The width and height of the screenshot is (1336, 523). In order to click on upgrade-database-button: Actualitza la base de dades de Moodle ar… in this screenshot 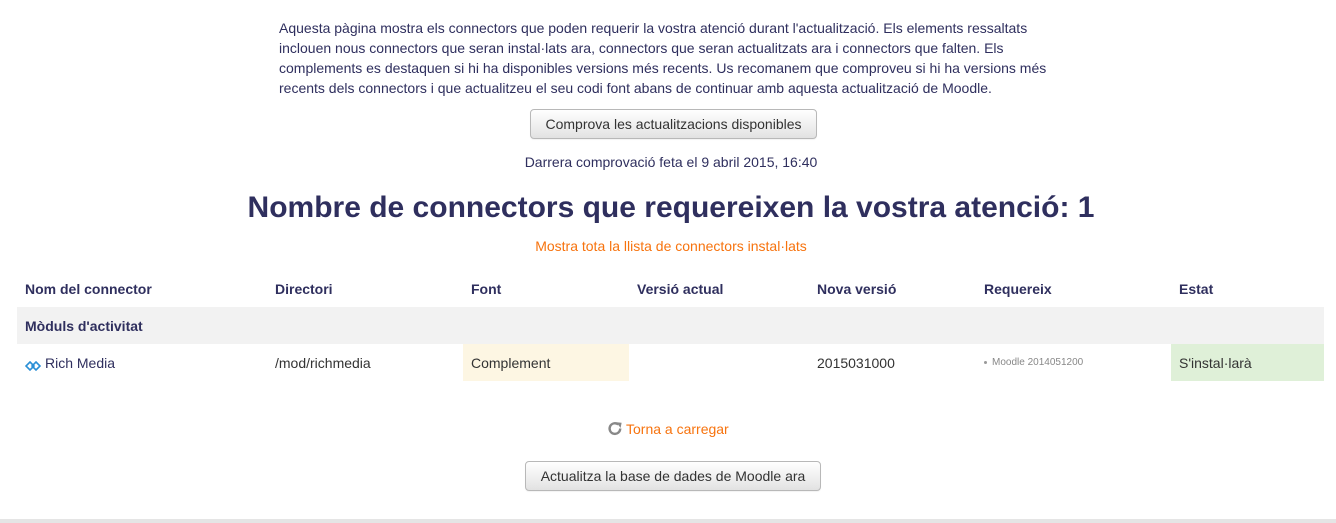, I will do `click(673, 476)`.